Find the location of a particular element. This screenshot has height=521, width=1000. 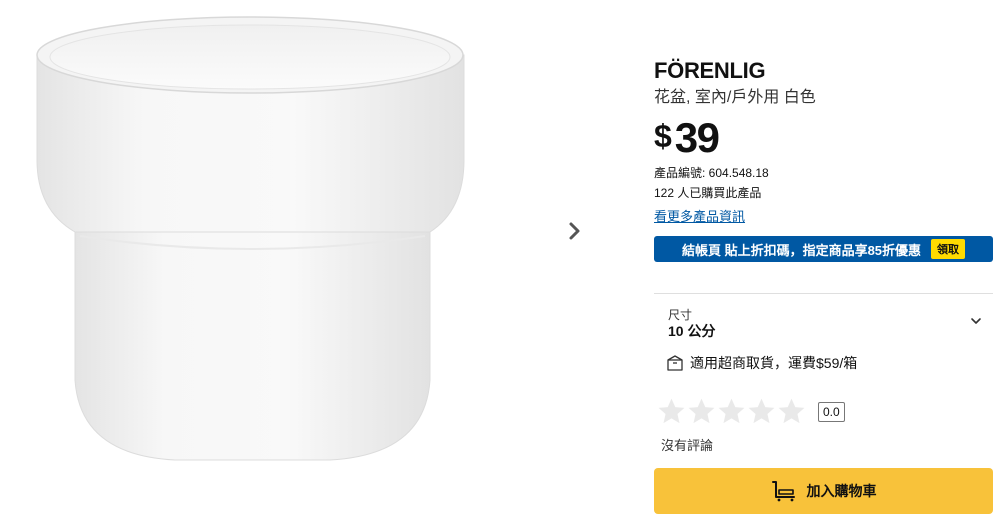

size-value: 10 公分 is located at coordinates (692, 331).